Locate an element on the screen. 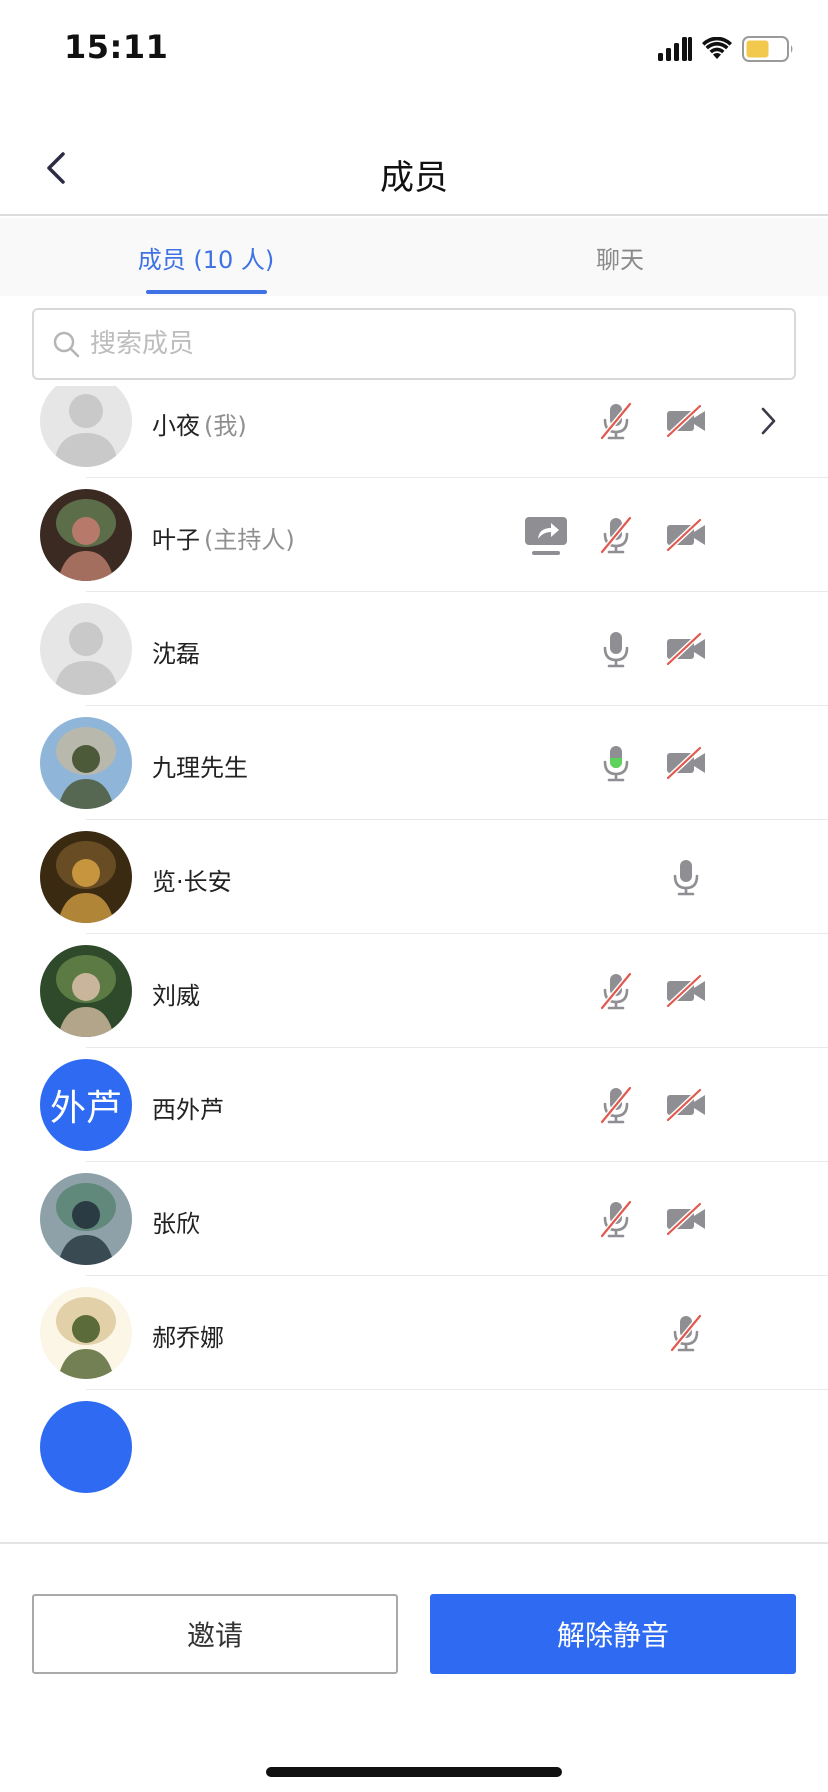  member-name: 览·长安 is located at coordinates (192, 879).